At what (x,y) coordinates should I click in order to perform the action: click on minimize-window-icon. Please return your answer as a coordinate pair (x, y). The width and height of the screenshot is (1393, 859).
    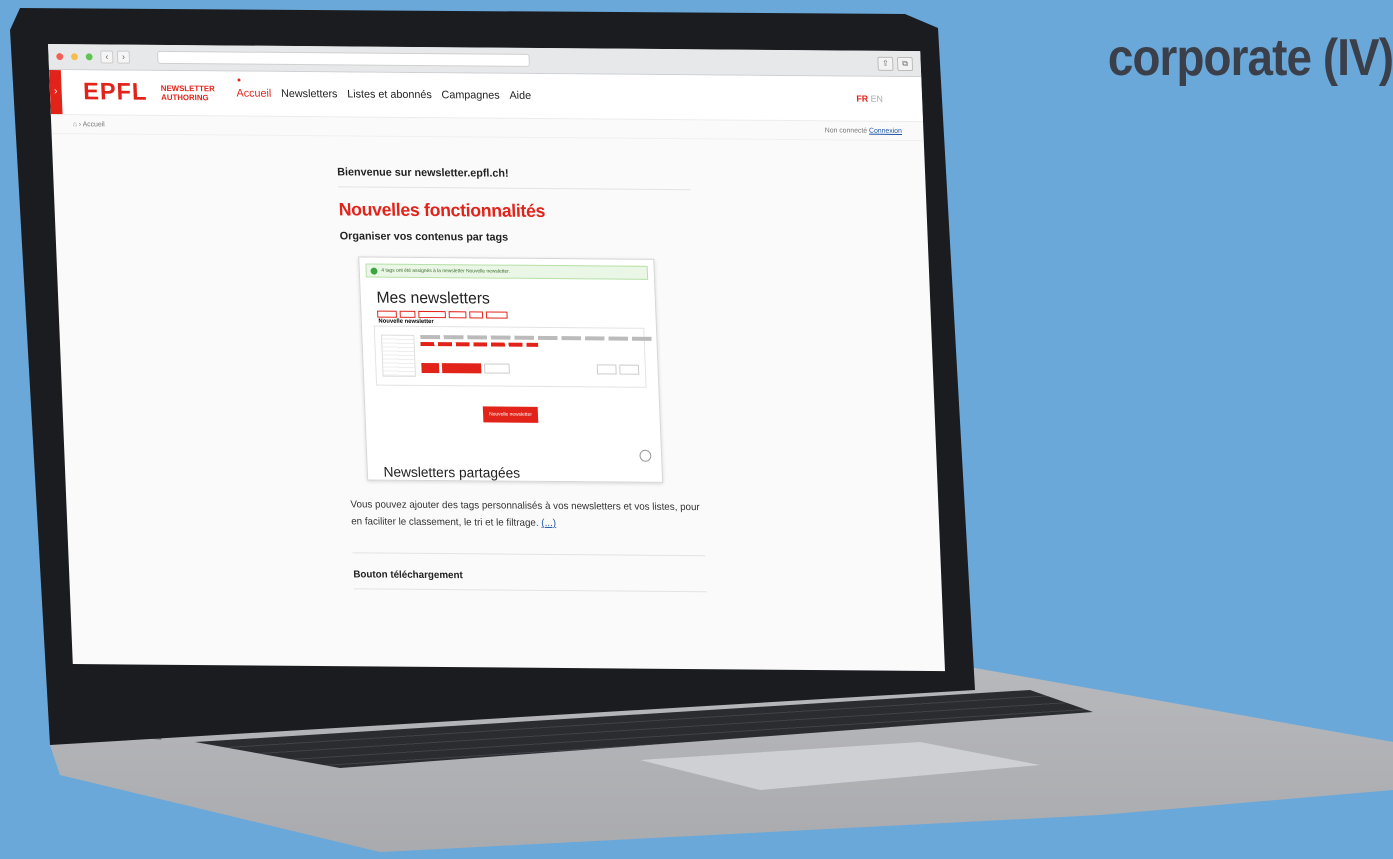
    Looking at the image, I should click on (74, 57).